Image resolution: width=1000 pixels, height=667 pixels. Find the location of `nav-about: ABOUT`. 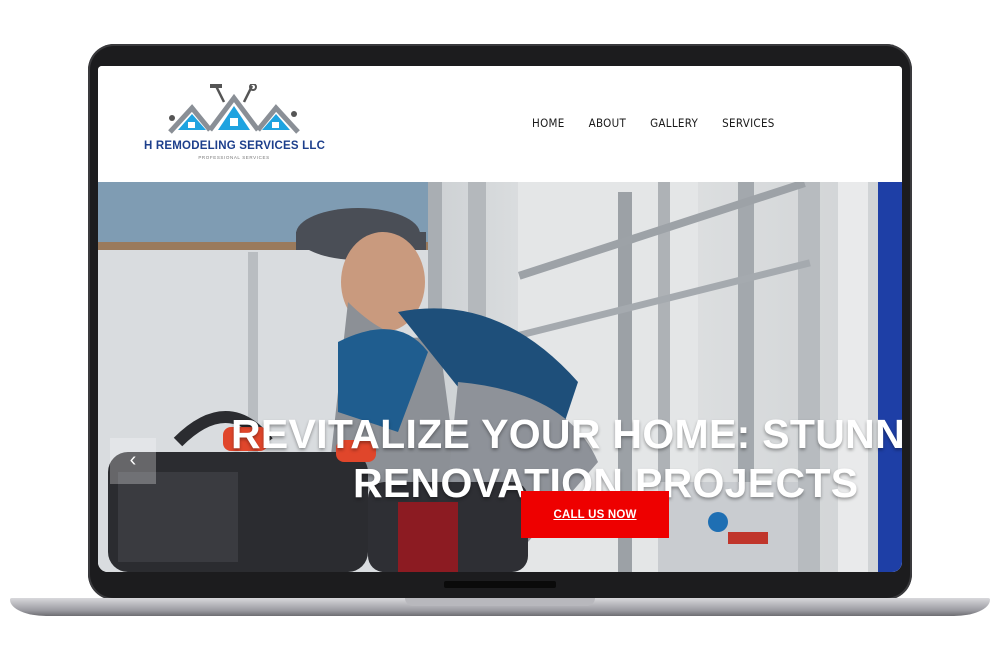

nav-about: ABOUT is located at coordinates (608, 123).